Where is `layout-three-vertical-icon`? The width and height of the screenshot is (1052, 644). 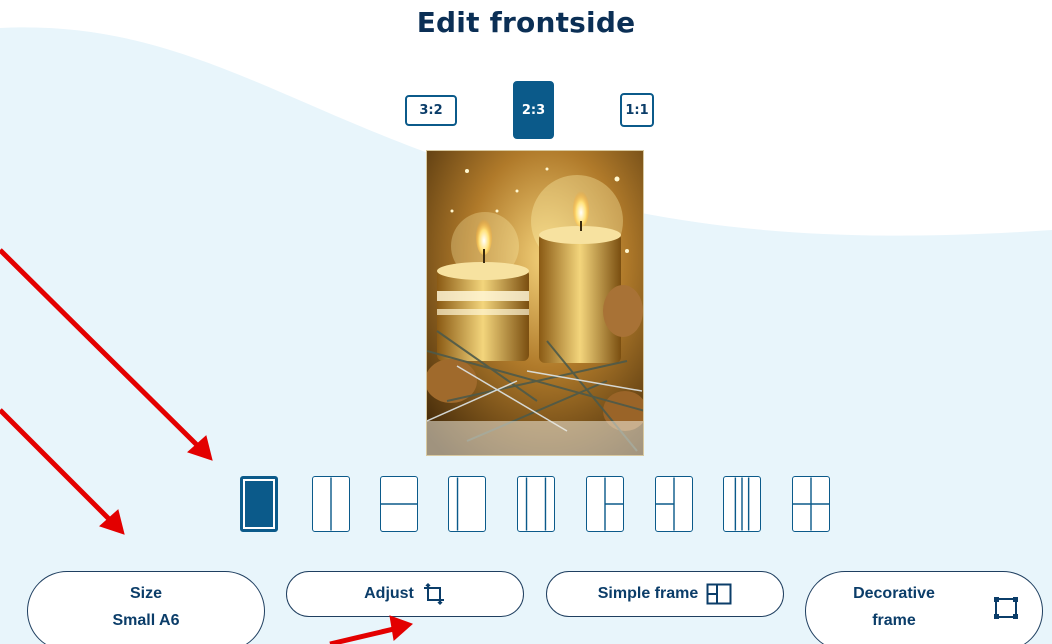 layout-three-vertical-icon is located at coordinates (742, 504).